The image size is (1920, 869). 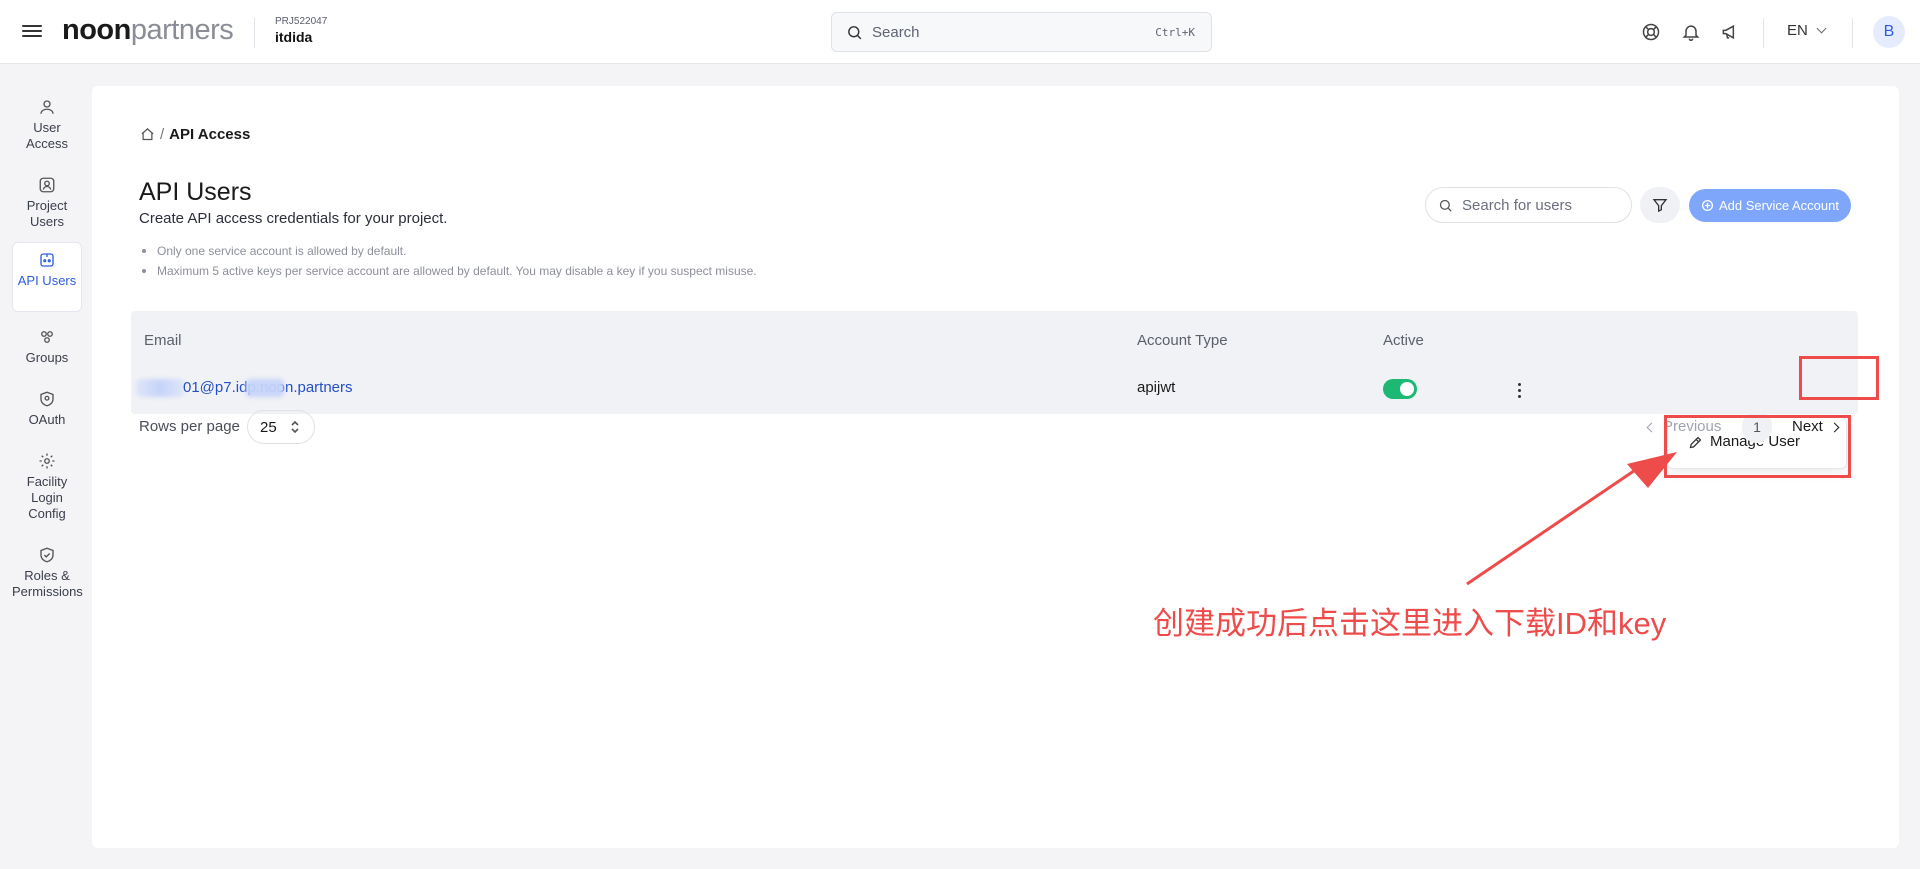 I want to click on annotation-text: 创建成功后点击这里进入下载ID和key, so click(x=1410, y=623).